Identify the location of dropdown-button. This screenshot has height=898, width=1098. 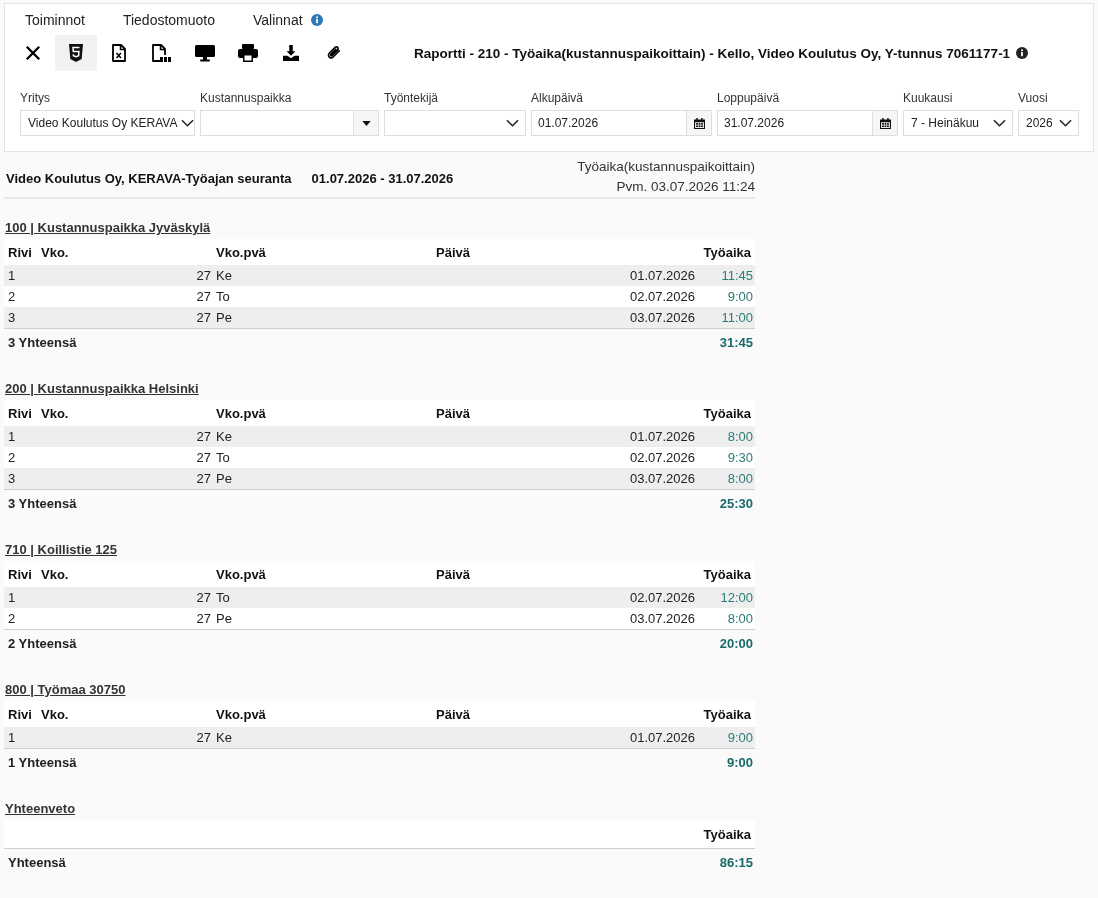
(366, 123).